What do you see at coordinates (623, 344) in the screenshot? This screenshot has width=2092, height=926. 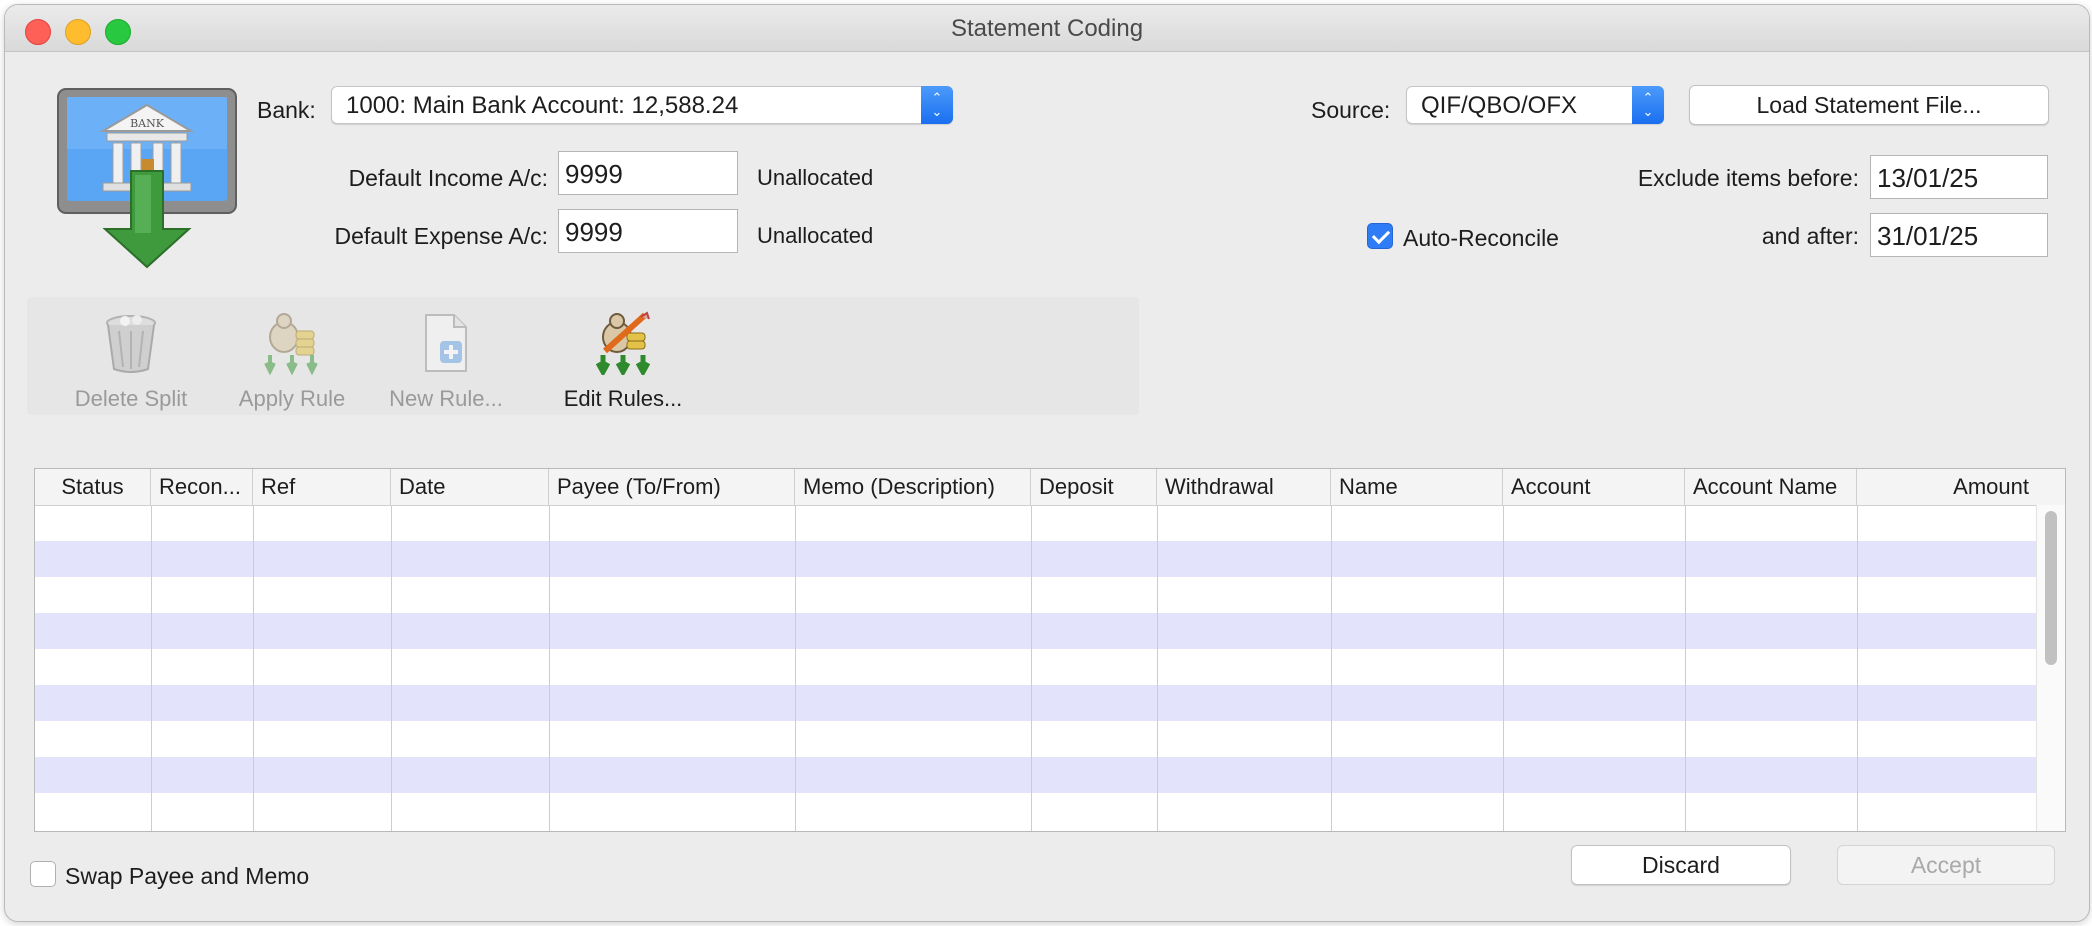 I see `edit-rules-icon` at bounding box center [623, 344].